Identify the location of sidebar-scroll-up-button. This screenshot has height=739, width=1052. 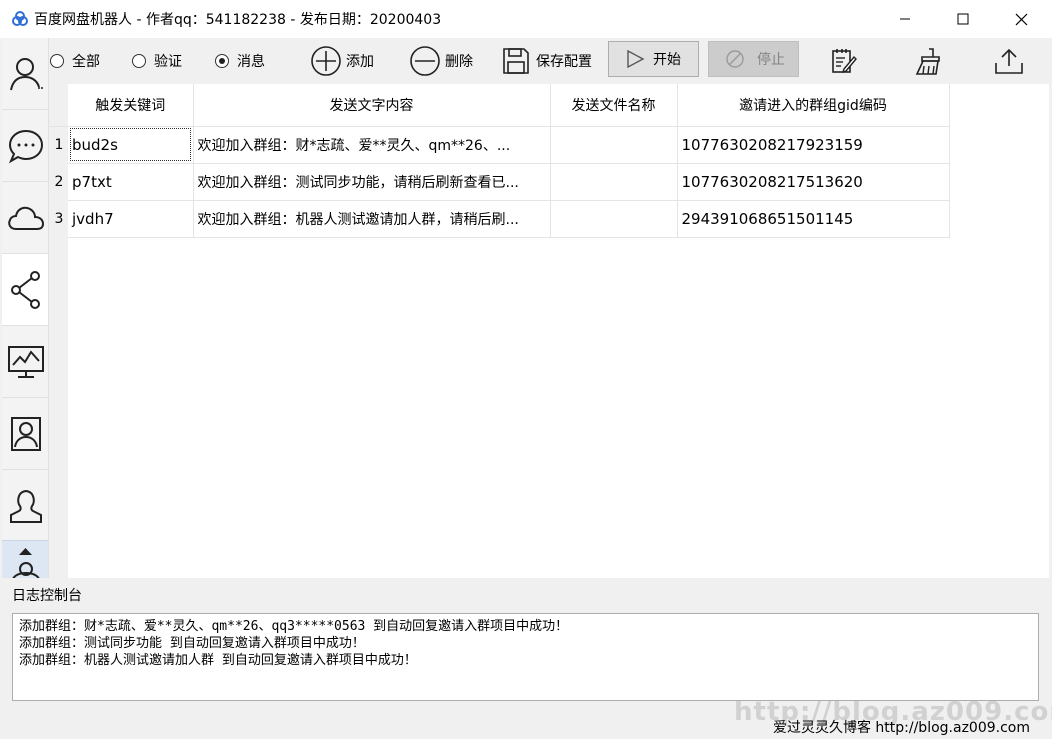
(25, 559).